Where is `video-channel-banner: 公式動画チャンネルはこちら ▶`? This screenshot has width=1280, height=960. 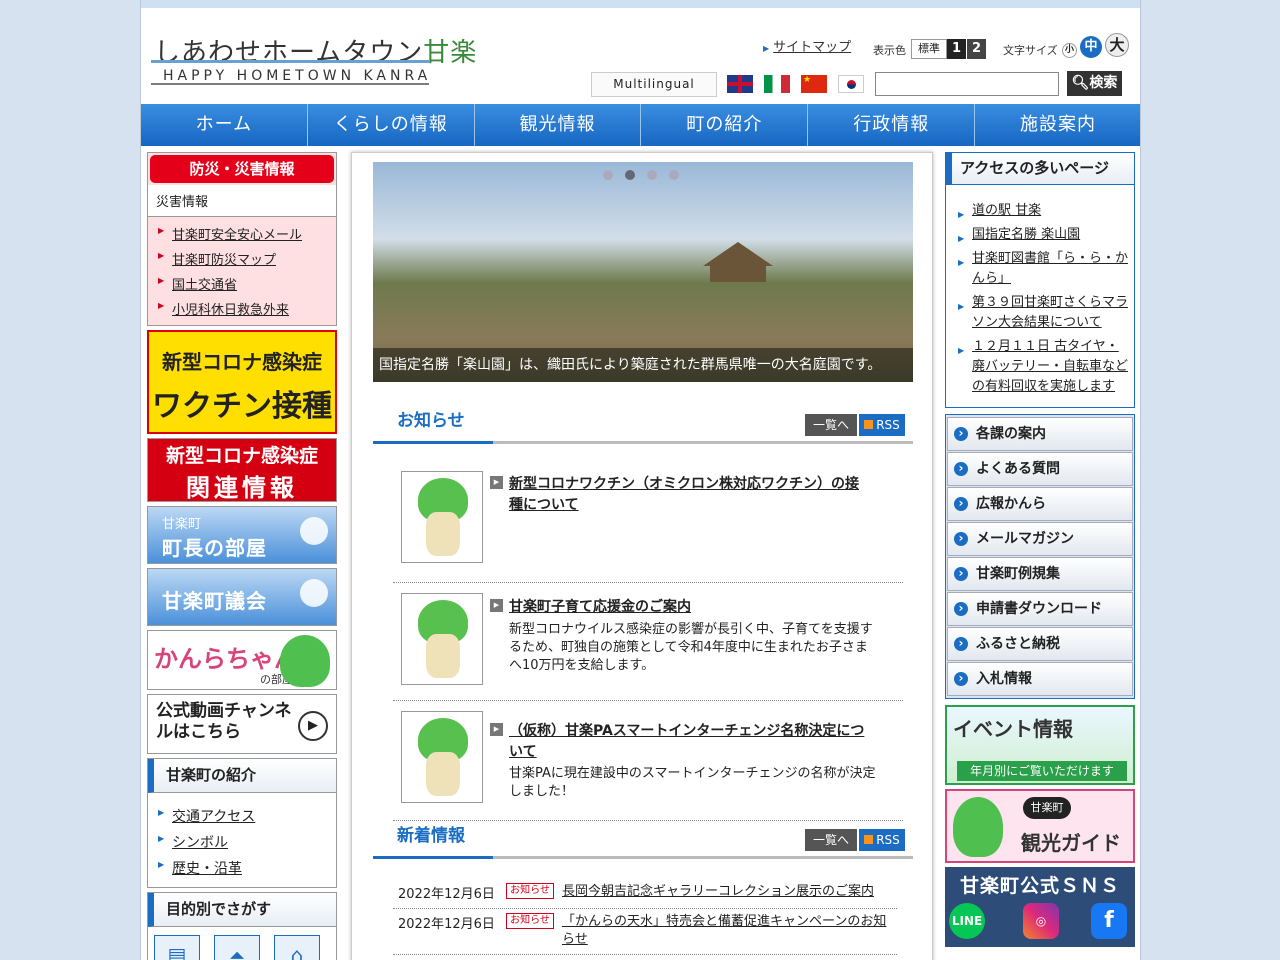
video-channel-banner: 公式動画チャンネルはこちら ▶ is located at coordinates (242, 724).